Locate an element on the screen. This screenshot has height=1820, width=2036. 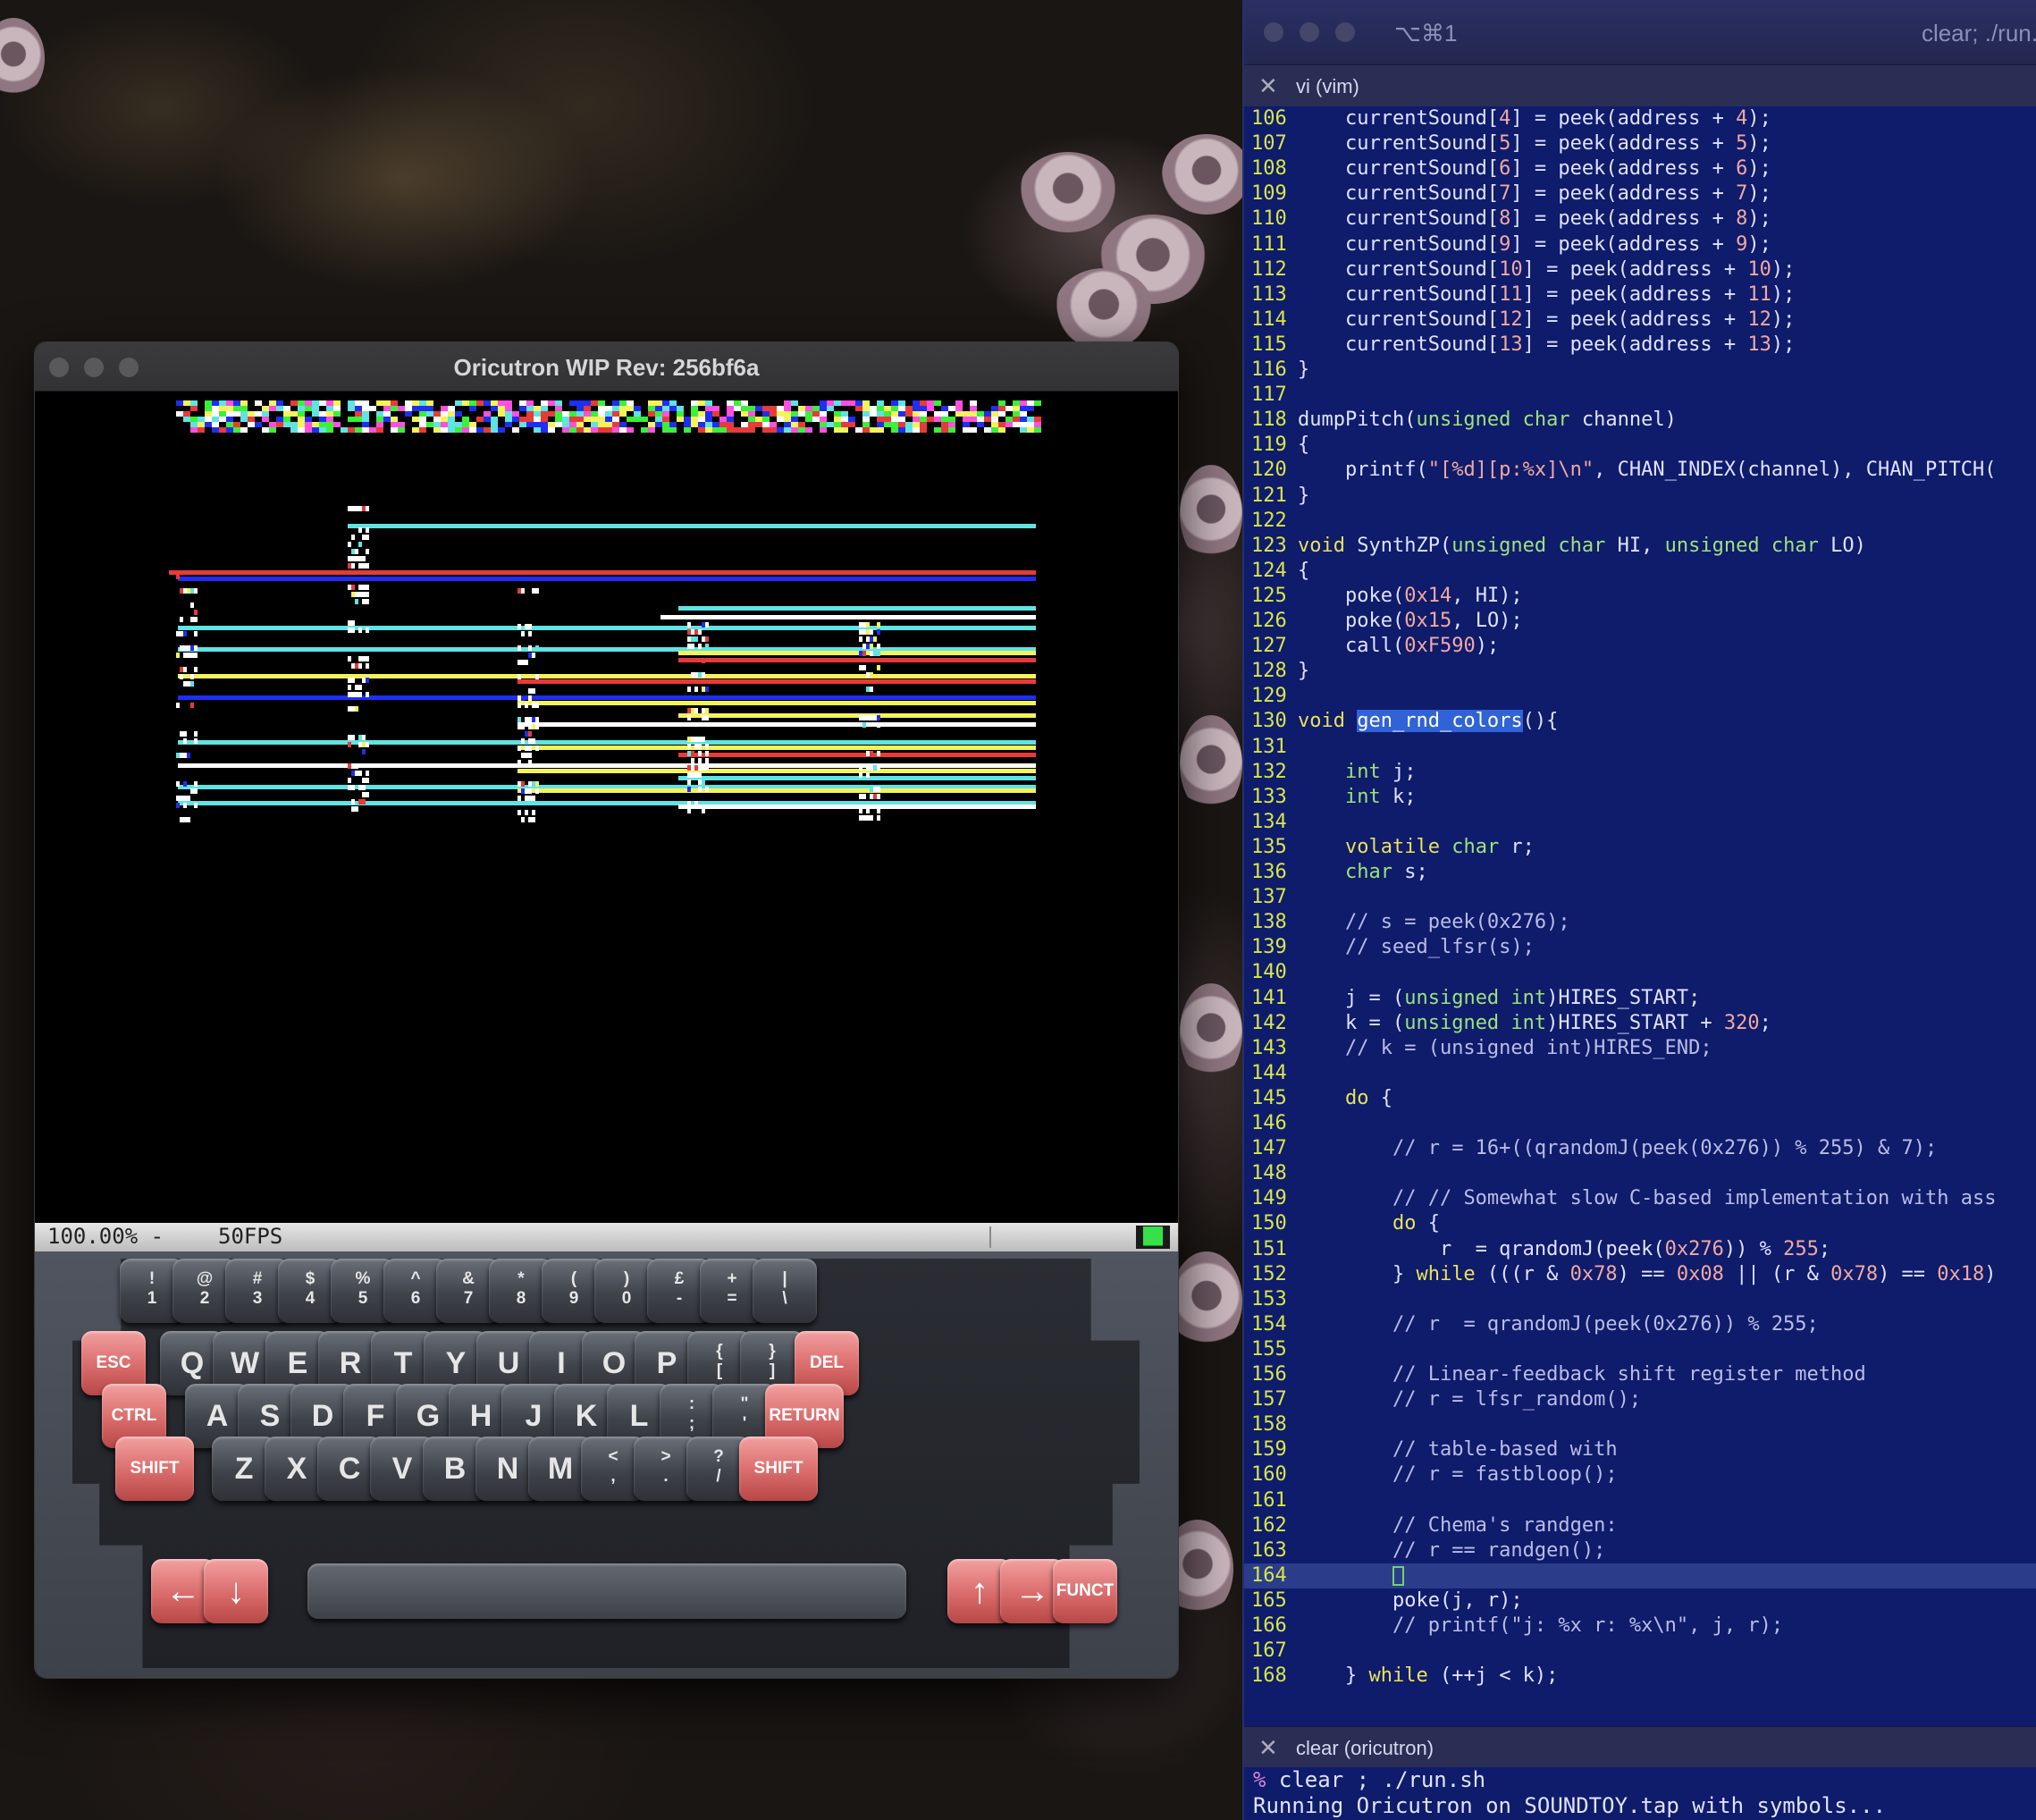
code-line-129: 129 is located at coordinates (1640, 696).